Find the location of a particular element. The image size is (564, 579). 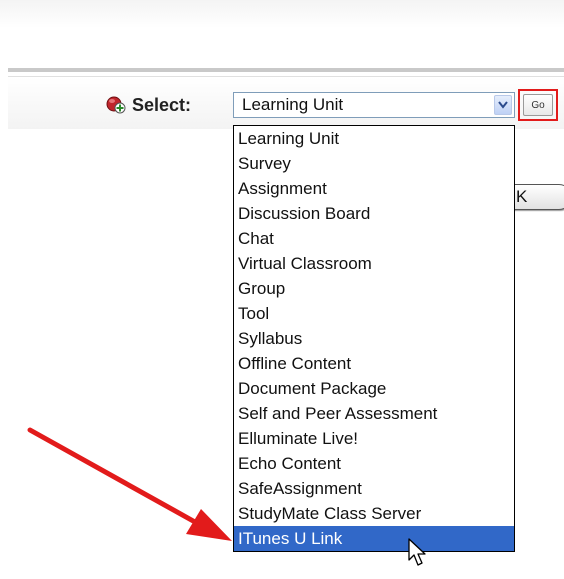

dropdown-option: Syllabus is located at coordinates (374, 338).